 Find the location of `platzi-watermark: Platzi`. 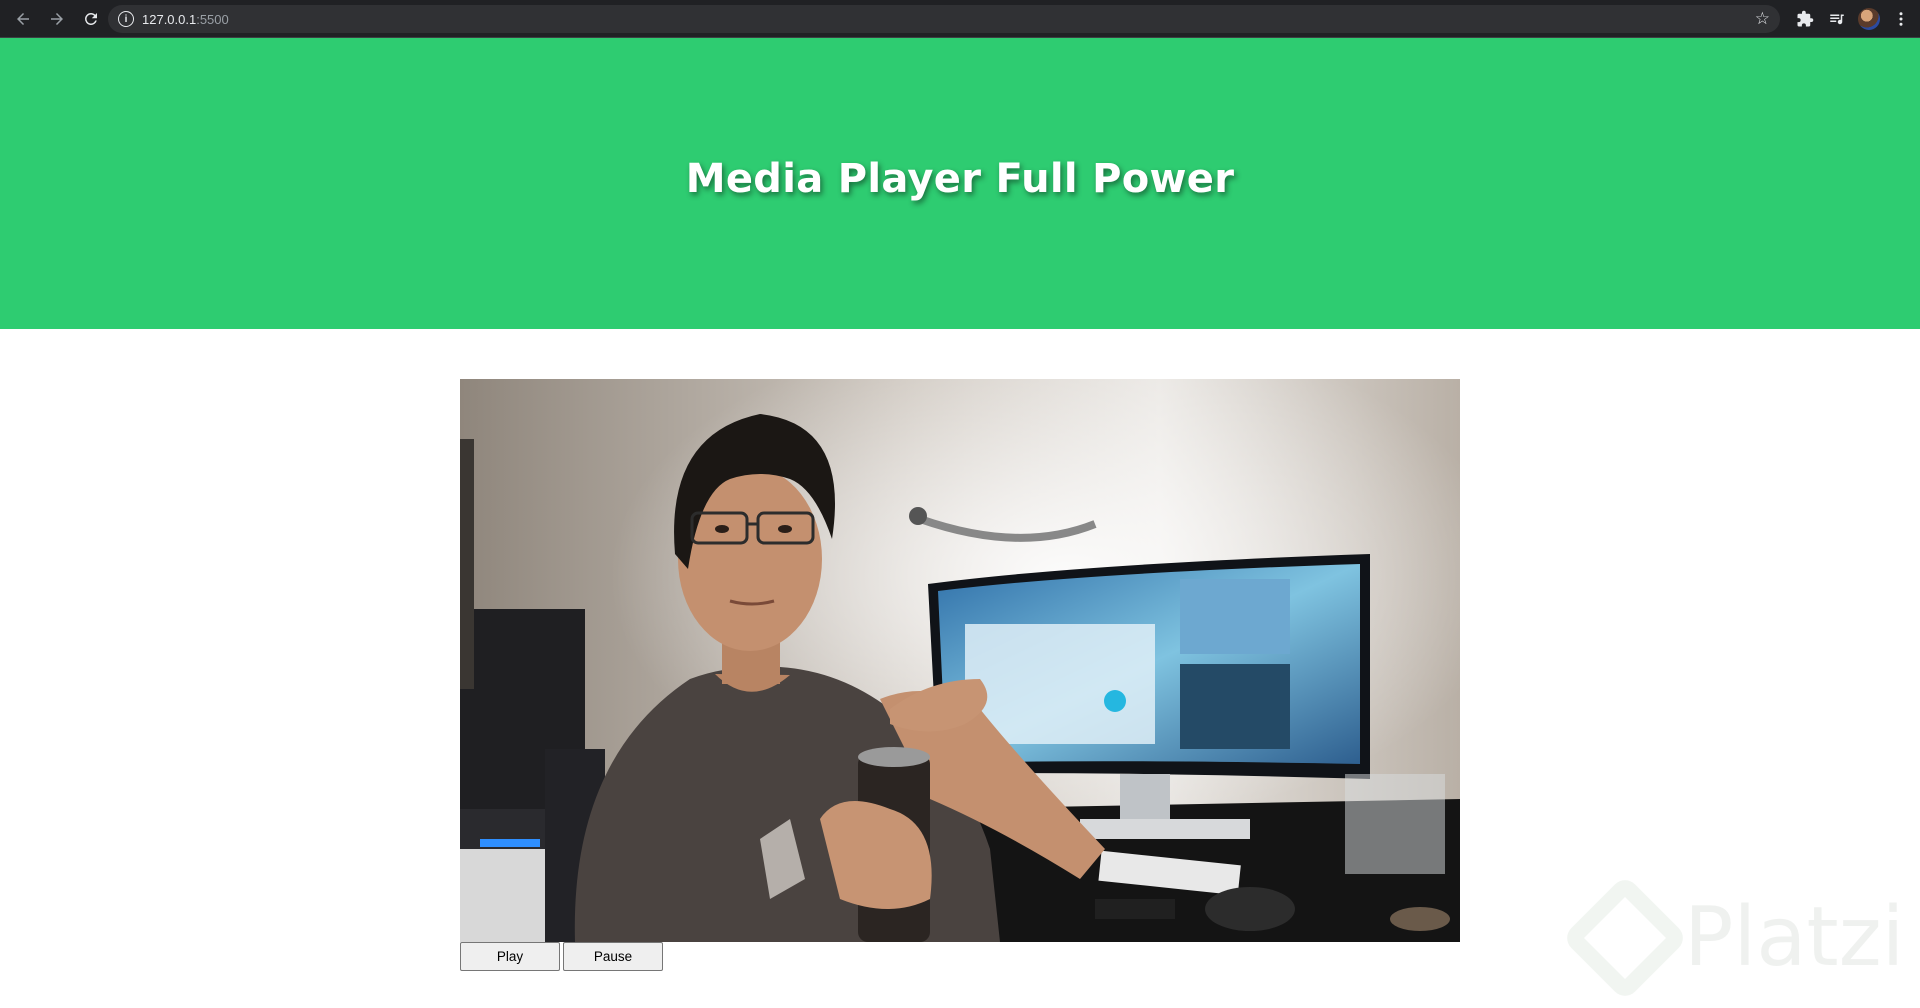

platzi-watermark: Platzi is located at coordinates (1733, 937).